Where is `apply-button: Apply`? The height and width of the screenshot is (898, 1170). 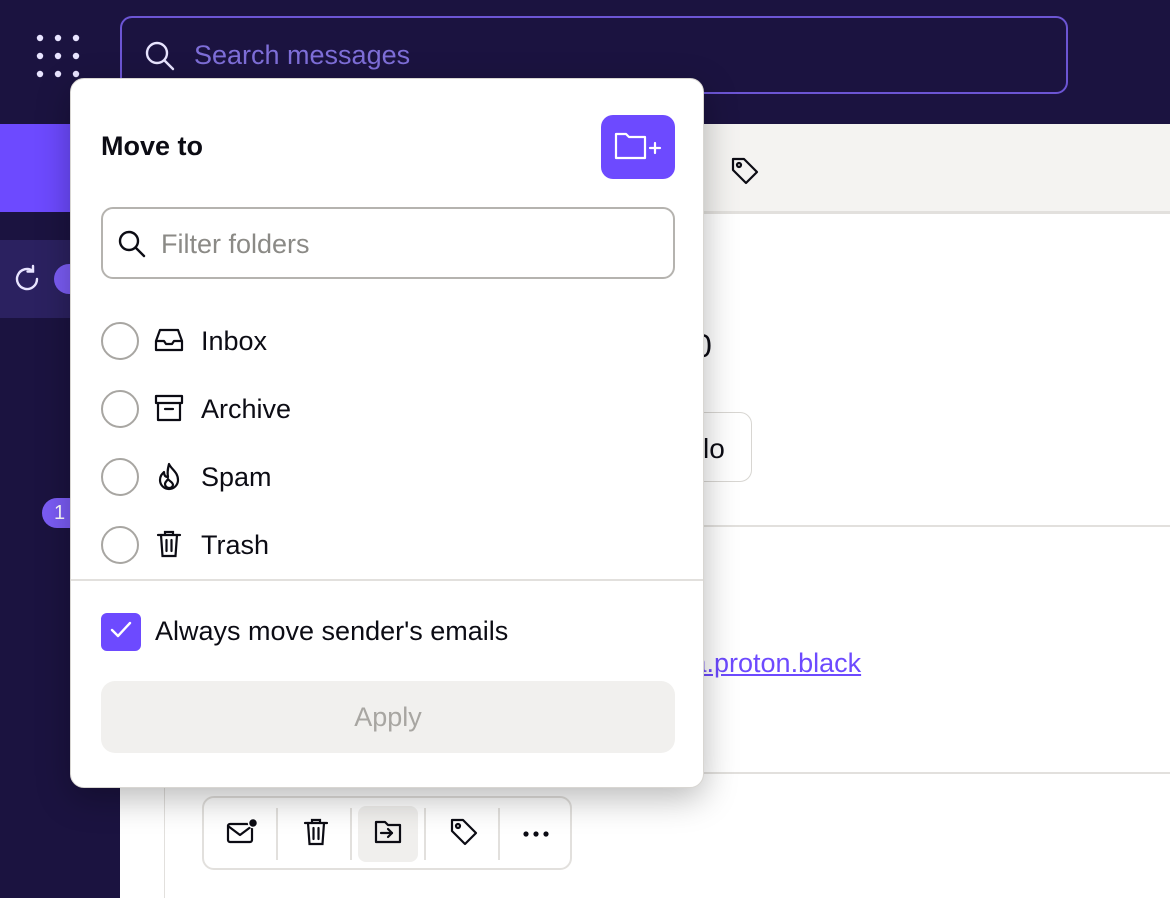 apply-button: Apply is located at coordinates (388, 717).